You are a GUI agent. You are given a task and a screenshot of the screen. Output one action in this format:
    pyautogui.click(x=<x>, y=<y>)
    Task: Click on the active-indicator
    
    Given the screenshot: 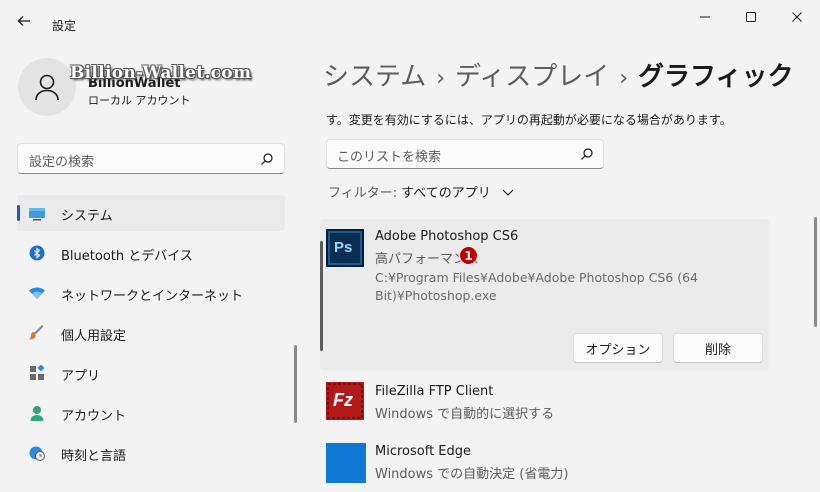 What is the action you would take?
    pyautogui.click(x=18, y=213)
    